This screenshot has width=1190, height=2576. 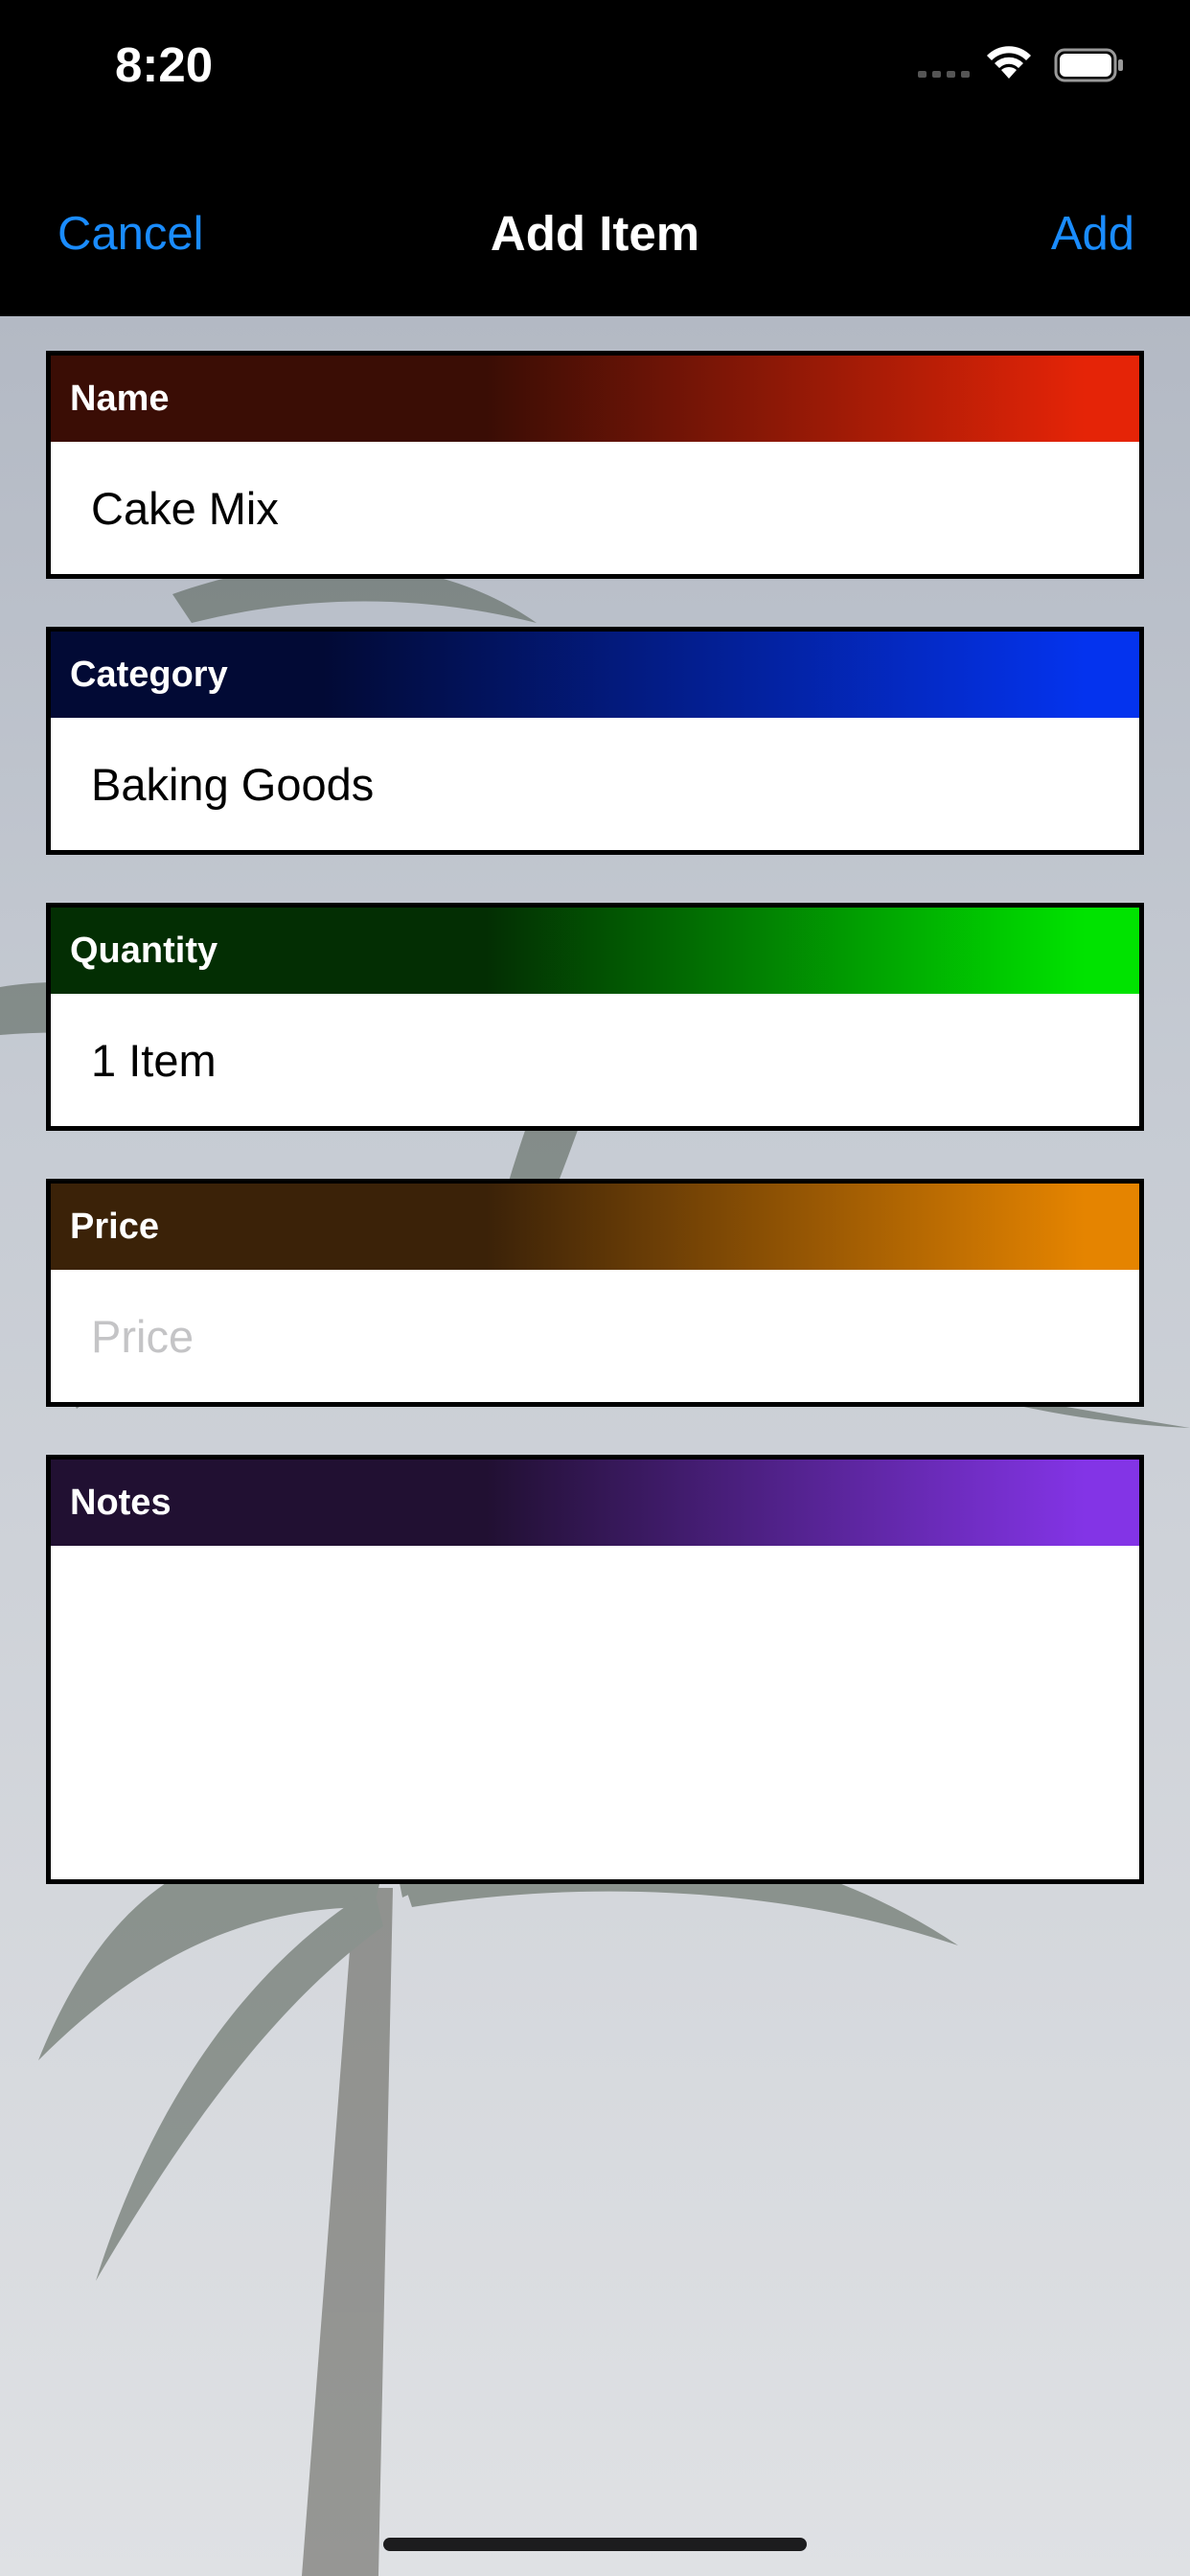 I want to click on name-card: Name, so click(x=595, y=465).